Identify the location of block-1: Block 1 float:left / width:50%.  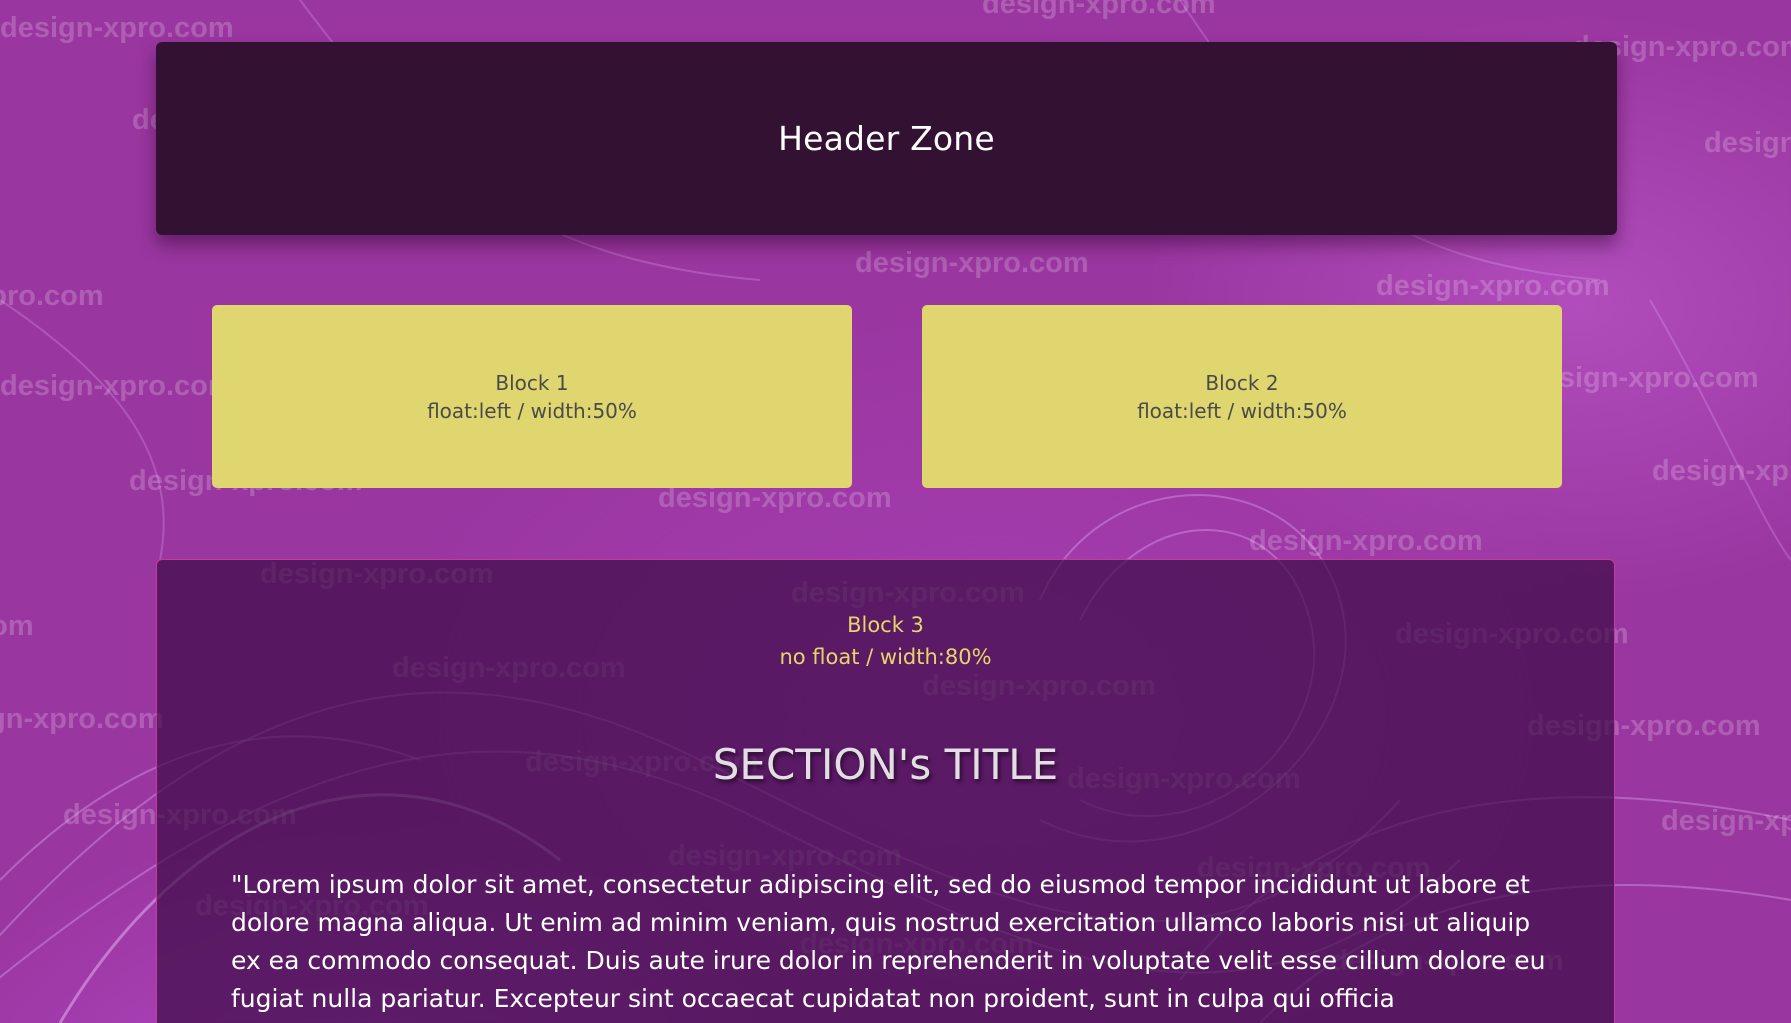
(532, 396).